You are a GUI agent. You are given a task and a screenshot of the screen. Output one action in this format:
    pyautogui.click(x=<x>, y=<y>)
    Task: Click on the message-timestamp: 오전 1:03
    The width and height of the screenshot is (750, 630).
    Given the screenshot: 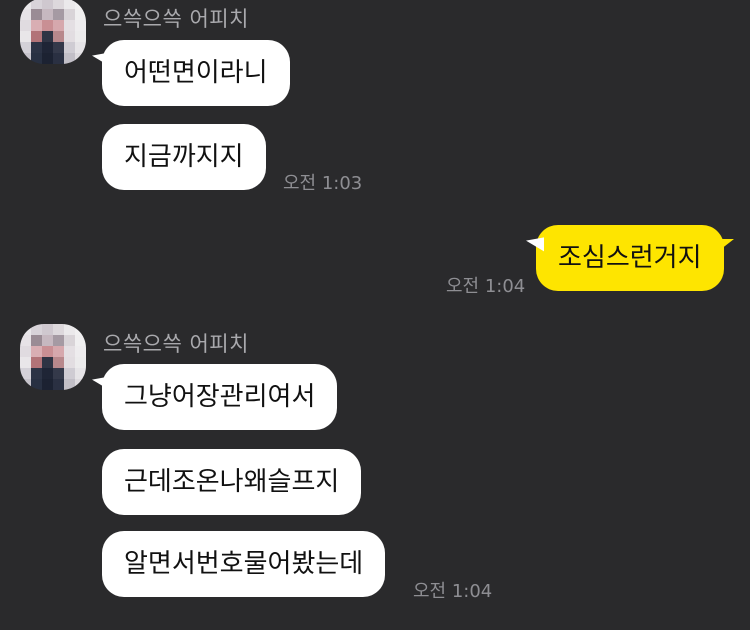 What is the action you would take?
    pyautogui.click(x=323, y=183)
    